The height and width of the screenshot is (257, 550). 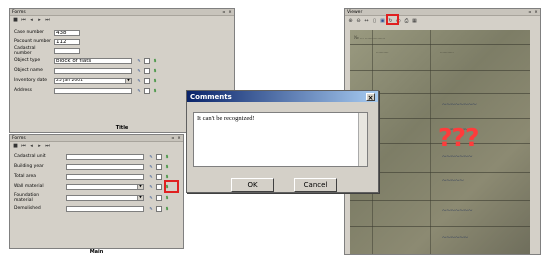 I want to click on field-row: Case number 438, so click(x=47, y=32).